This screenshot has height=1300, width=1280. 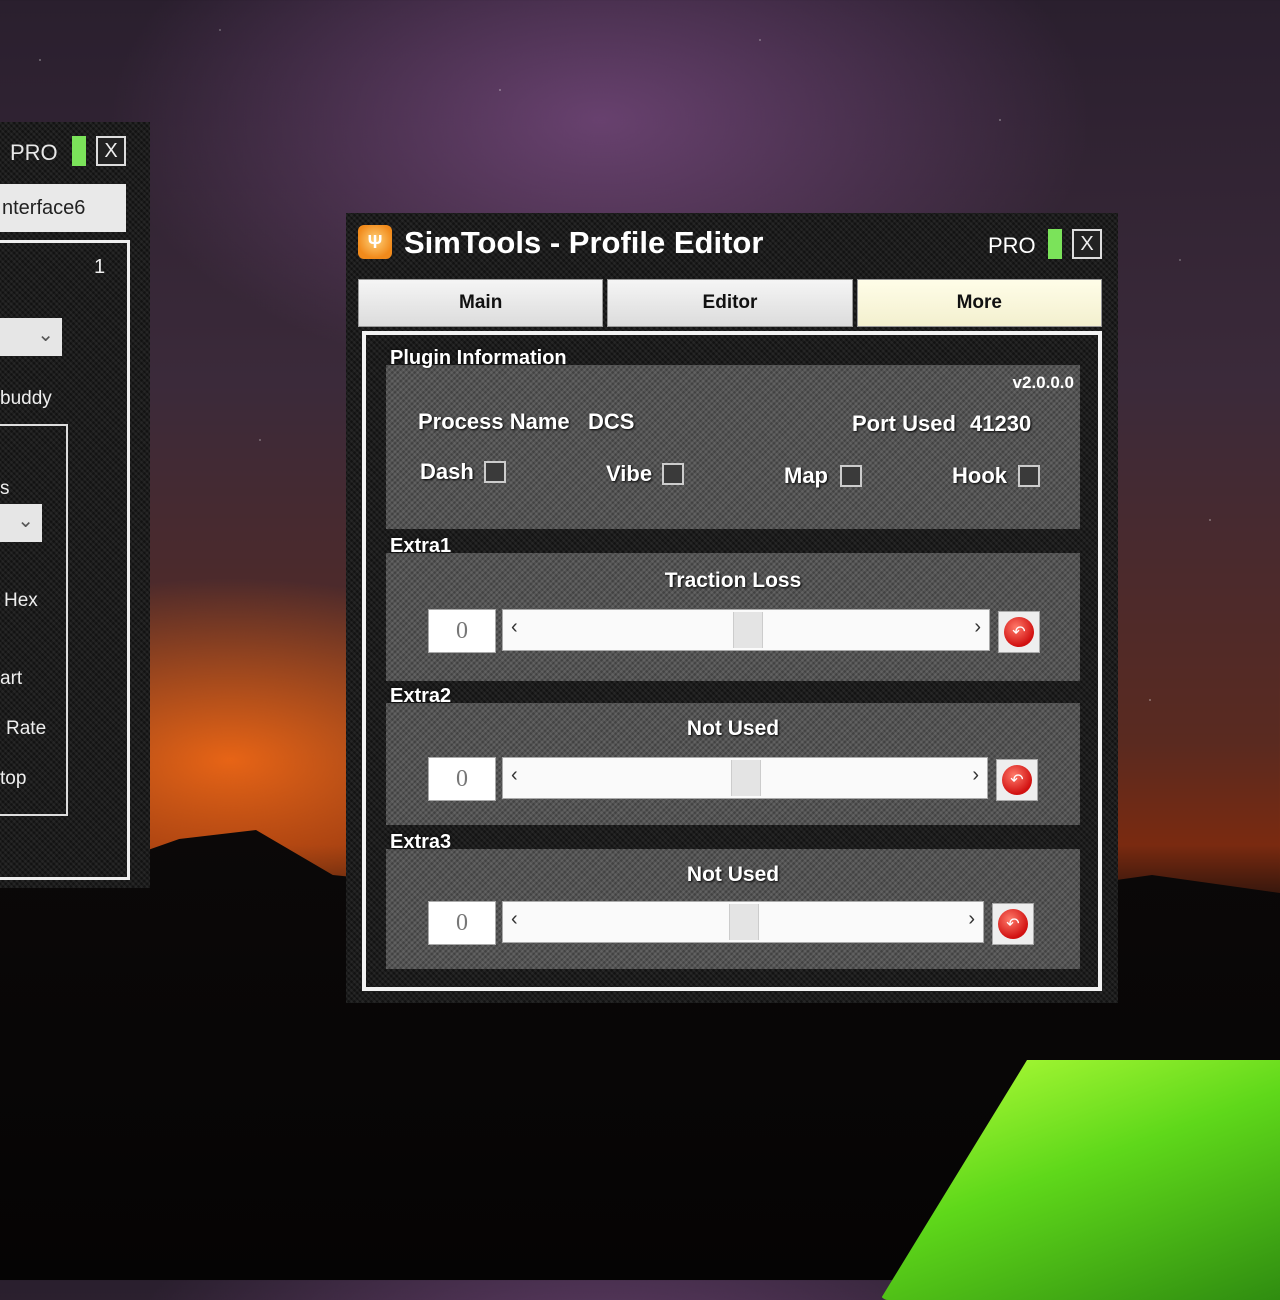 I want to click on left-label-rate: Rate, so click(x=26, y=728).